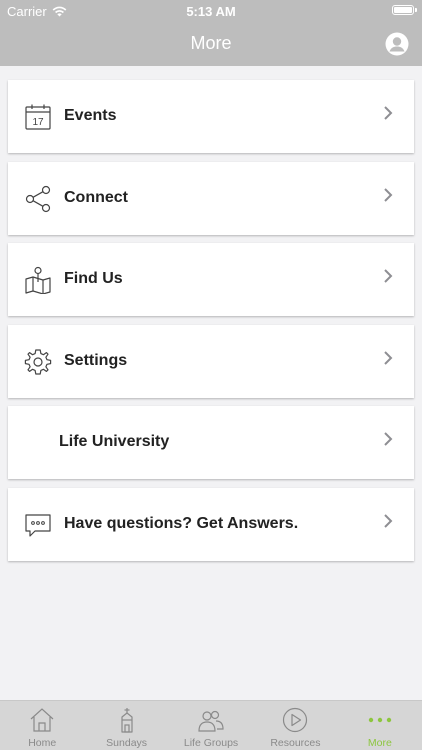 The image size is (422, 750). What do you see at coordinates (295, 720) in the screenshot?
I see `play-circle-icon` at bounding box center [295, 720].